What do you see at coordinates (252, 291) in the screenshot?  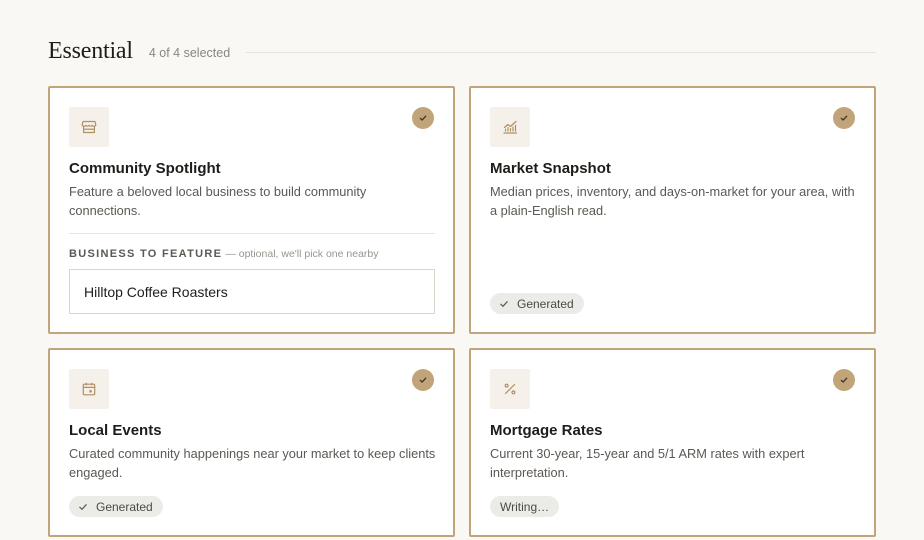 I see `business-to-feature-input` at bounding box center [252, 291].